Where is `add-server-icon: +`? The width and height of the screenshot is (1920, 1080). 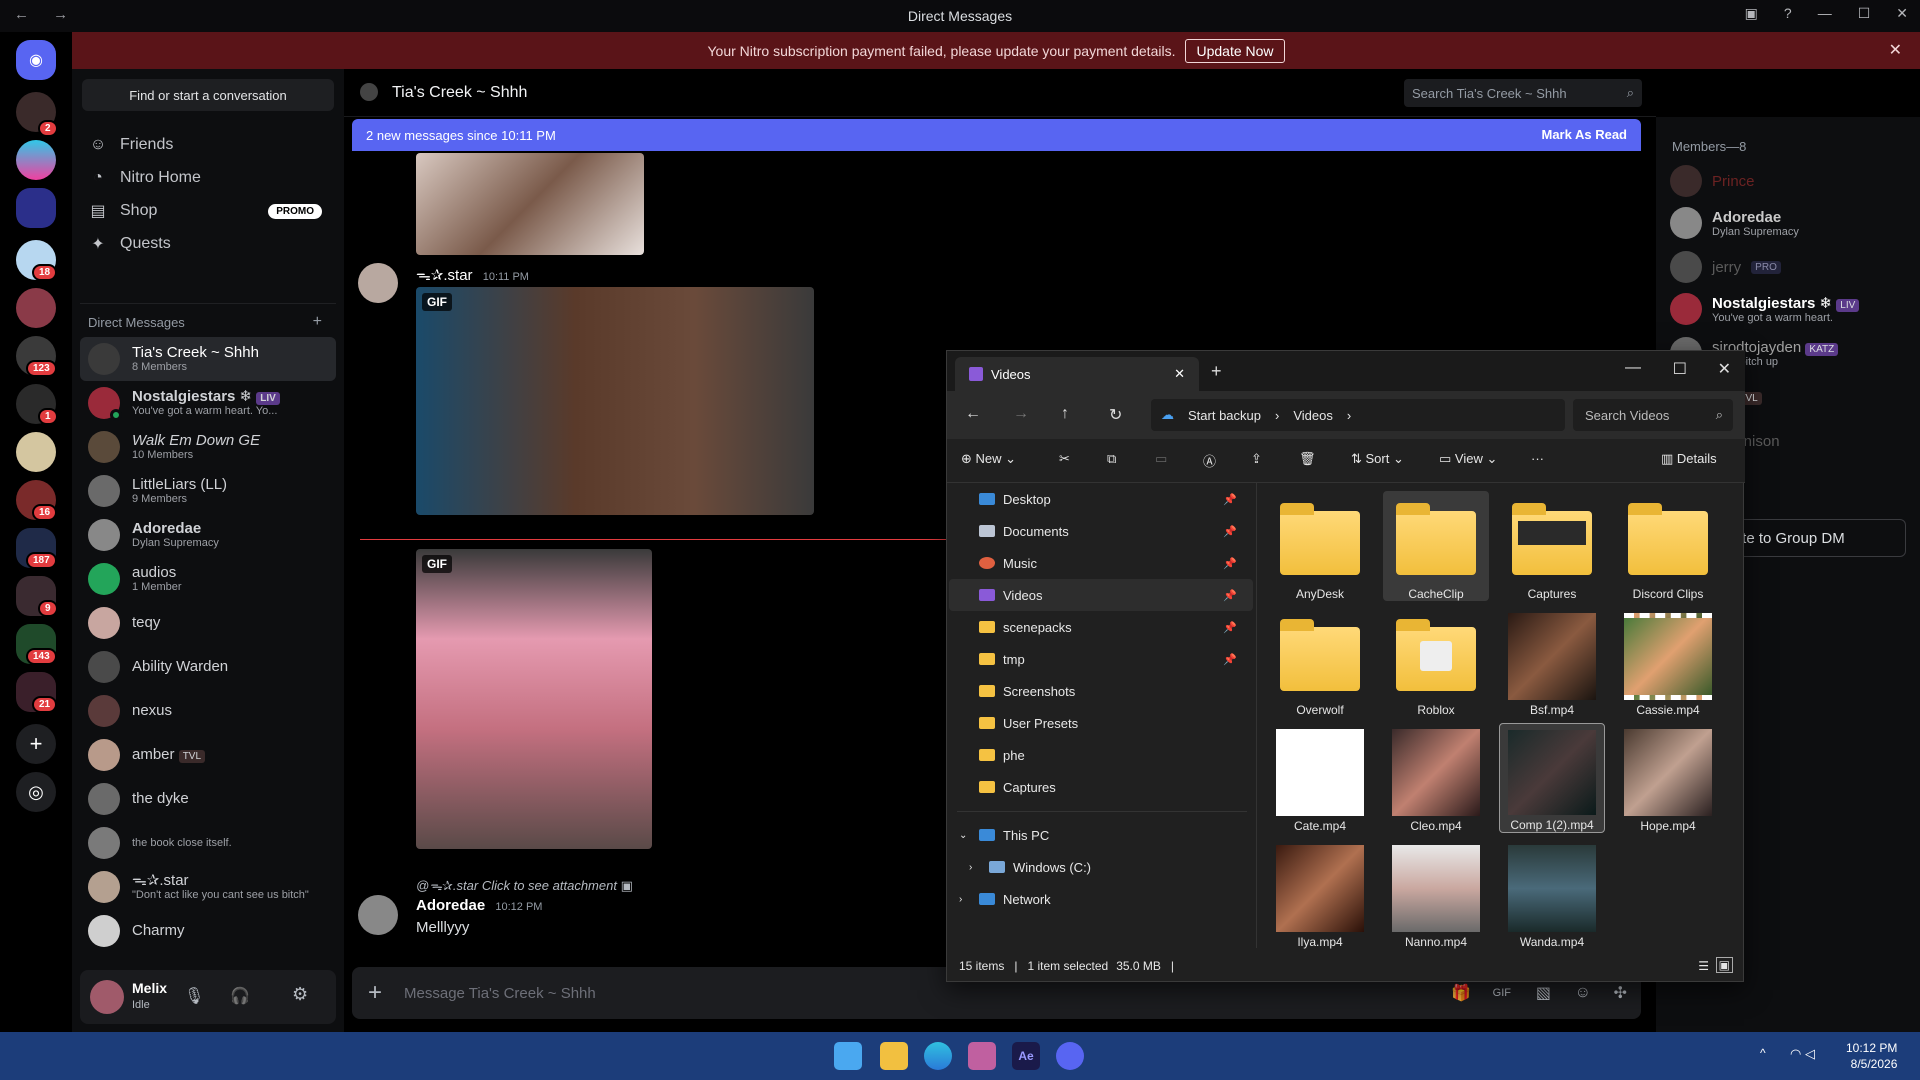
add-server-icon: + is located at coordinates (36, 744).